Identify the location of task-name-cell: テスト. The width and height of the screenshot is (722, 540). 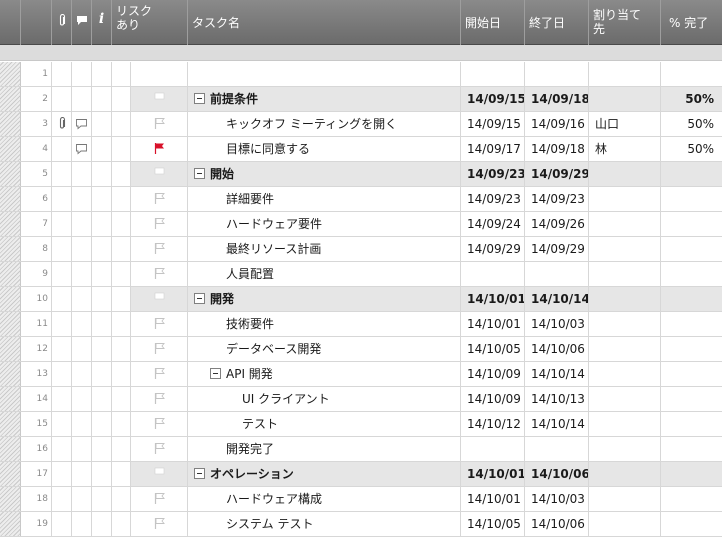
(324, 424).